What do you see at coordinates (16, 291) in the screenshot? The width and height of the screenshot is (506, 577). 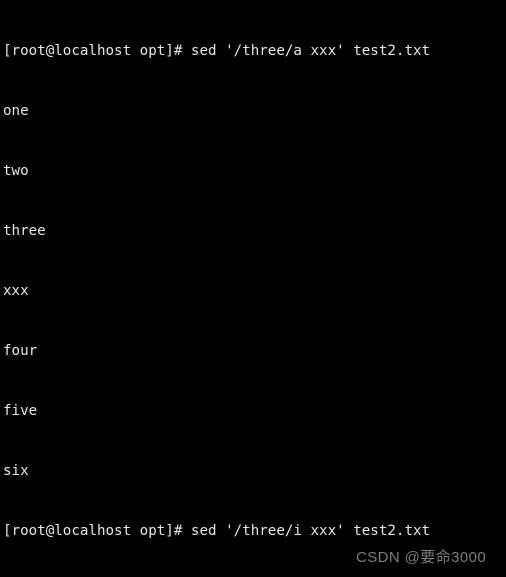 I see `terminal-line: xxx` at bounding box center [16, 291].